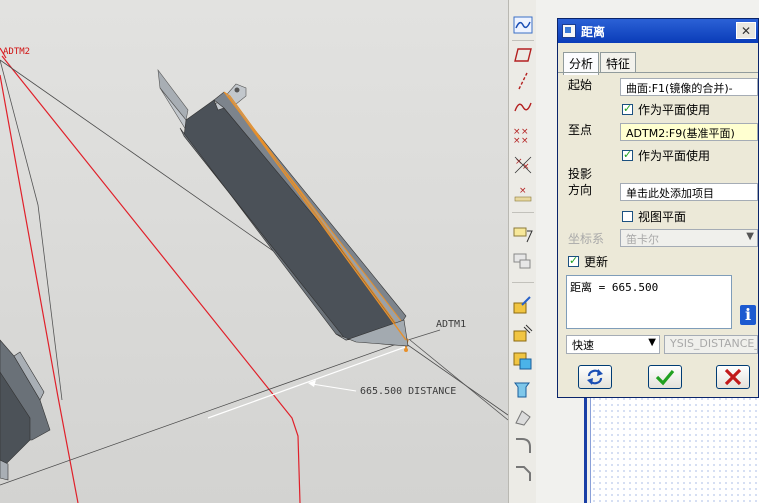 This screenshot has height=503, width=759. What do you see at coordinates (580, 174) in the screenshot?
I see `projection-label-line1: 投影` at bounding box center [580, 174].